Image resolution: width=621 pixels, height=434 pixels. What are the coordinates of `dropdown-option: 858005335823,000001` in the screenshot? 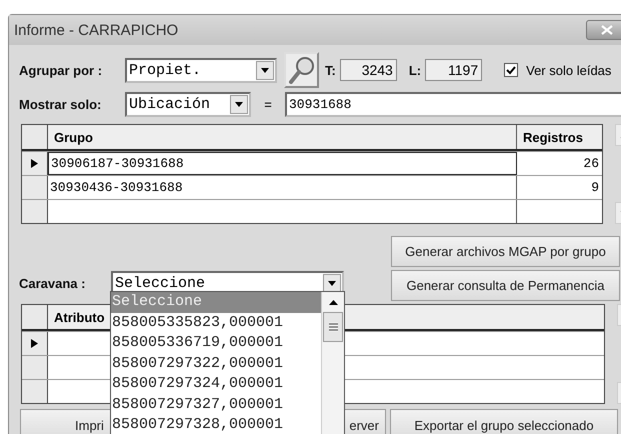 It's located at (216, 322).